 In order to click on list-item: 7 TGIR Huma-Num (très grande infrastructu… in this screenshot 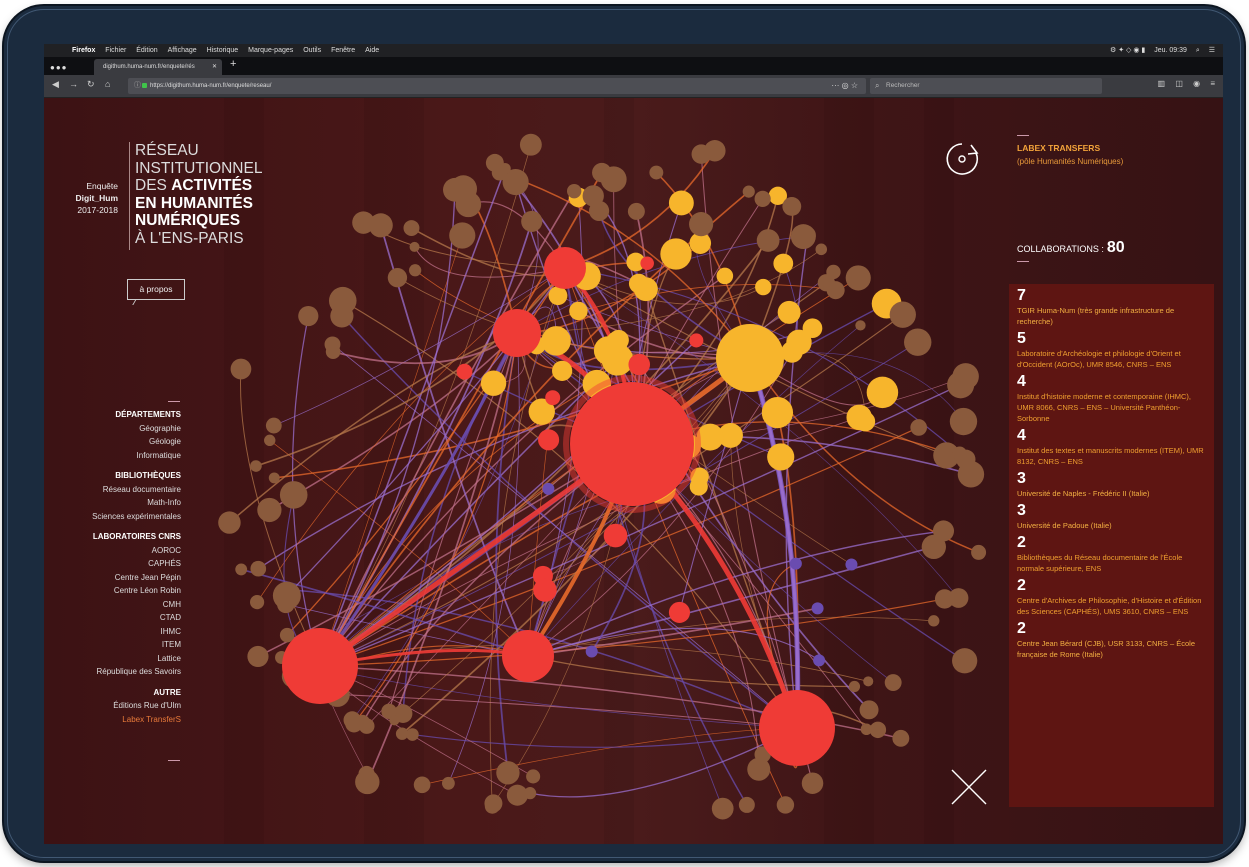, I will do `click(1111, 307)`.